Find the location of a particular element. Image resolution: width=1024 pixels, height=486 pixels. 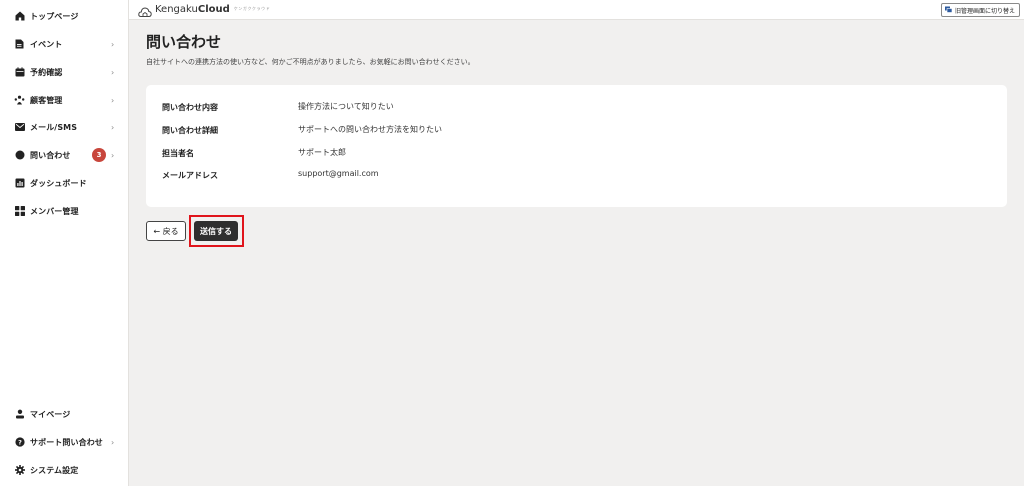

switch-button-label: 旧管理画面に切り替え is located at coordinates (984, 11).